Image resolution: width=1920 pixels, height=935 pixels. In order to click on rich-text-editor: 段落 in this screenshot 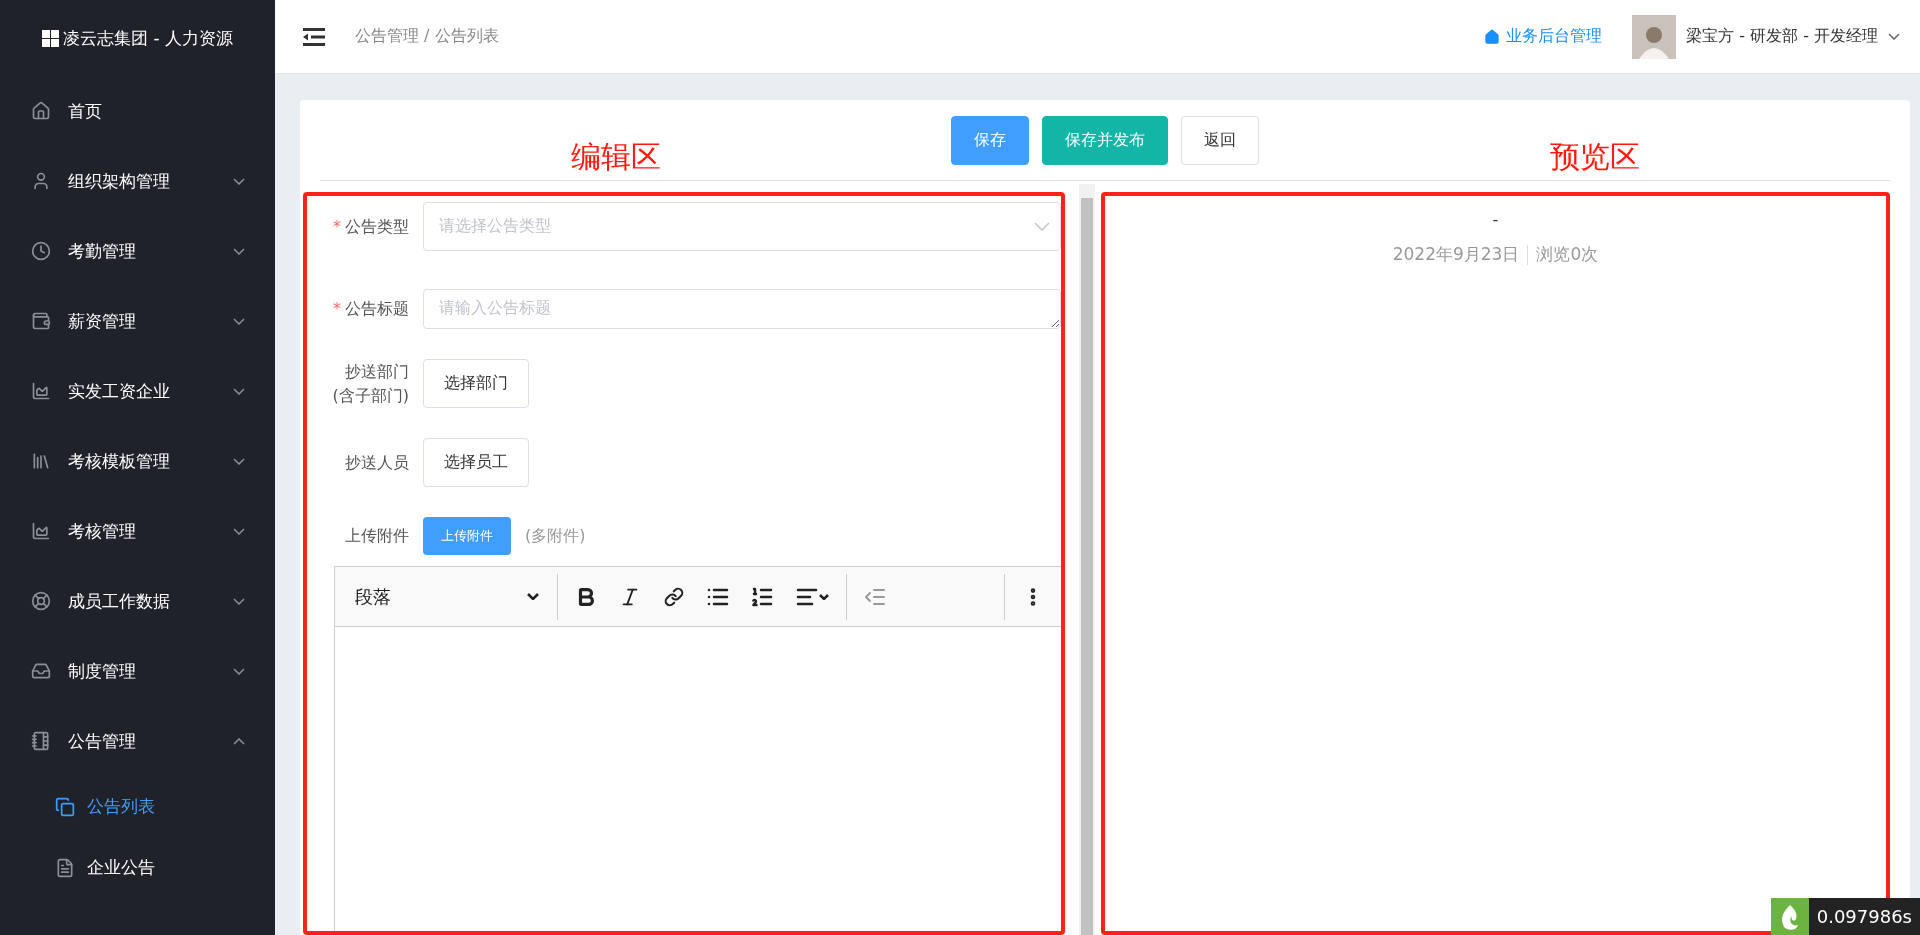, I will do `click(697, 748)`.